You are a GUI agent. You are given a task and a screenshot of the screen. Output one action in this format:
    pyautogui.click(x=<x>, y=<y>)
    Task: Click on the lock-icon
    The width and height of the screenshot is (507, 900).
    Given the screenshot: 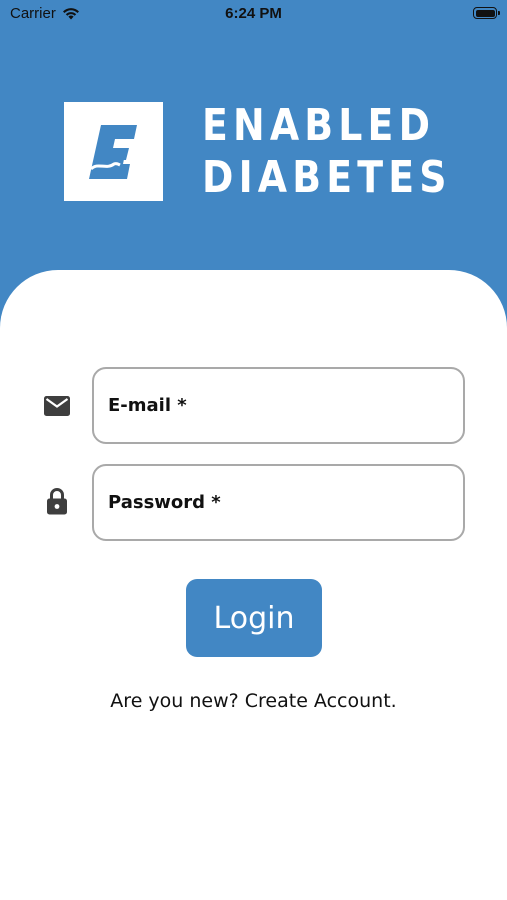 What is the action you would take?
    pyautogui.click(x=57, y=501)
    